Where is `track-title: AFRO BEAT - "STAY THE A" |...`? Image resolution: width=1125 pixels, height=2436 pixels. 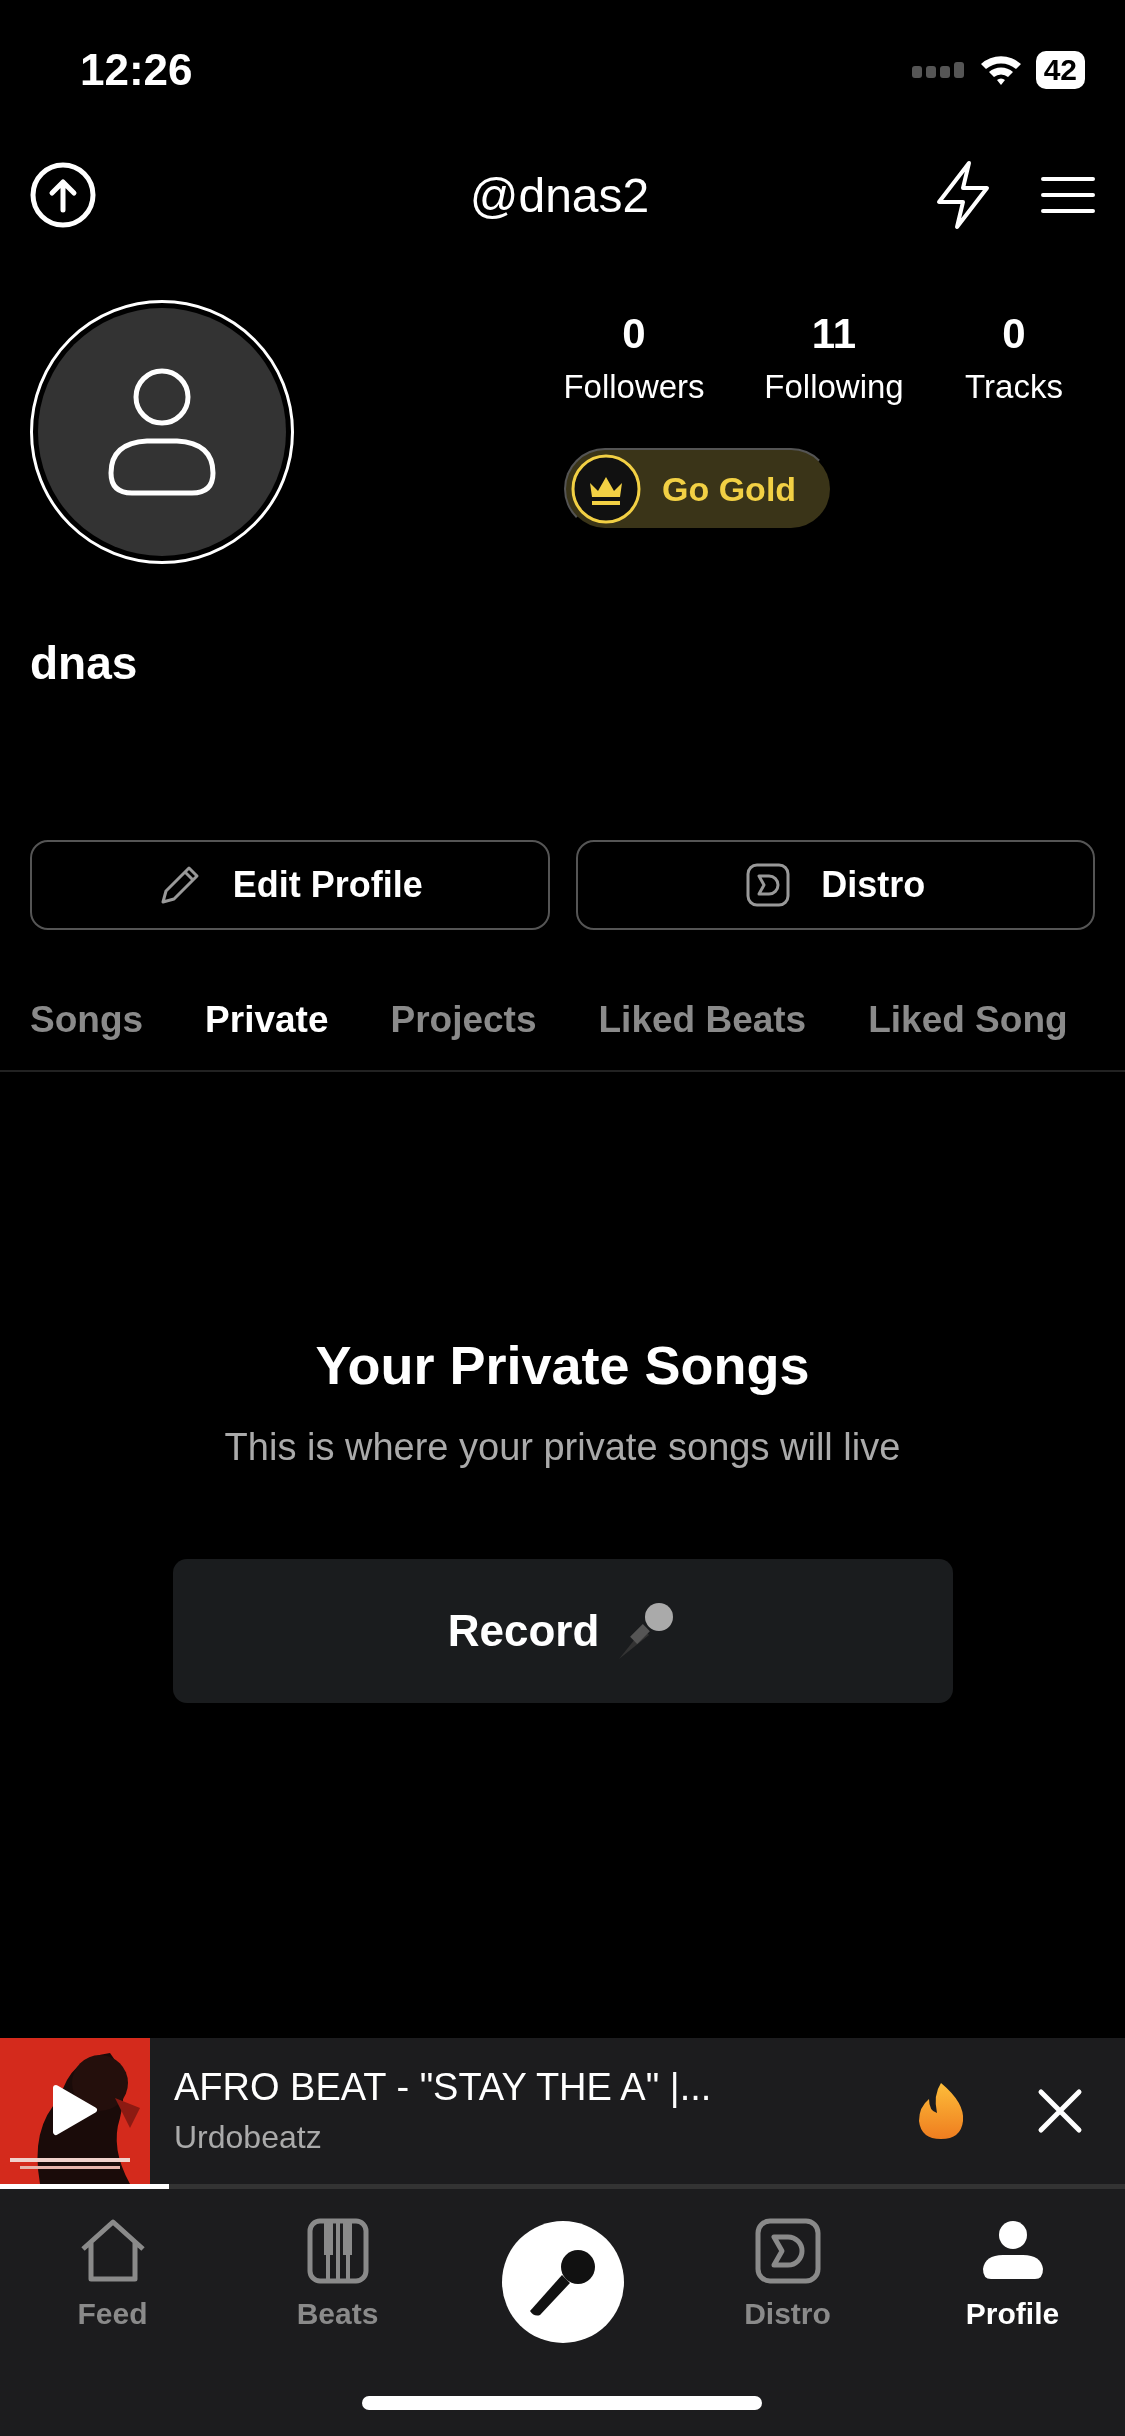 track-title: AFRO BEAT - "STAY THE A" |... is located at coordinates (443, 2087).